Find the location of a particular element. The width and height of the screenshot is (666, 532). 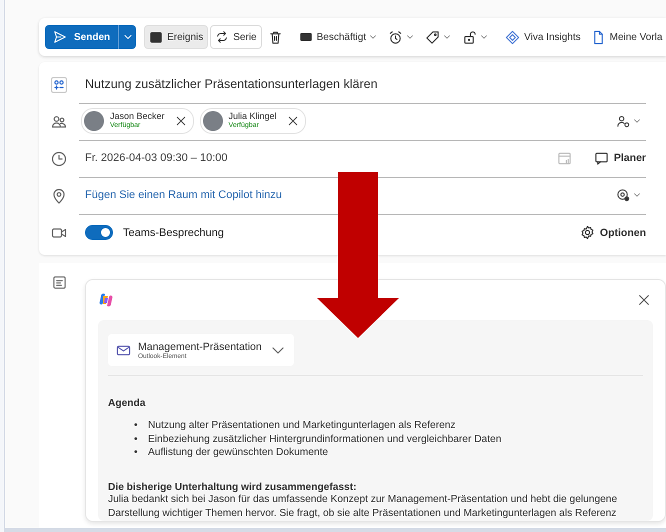

agenda-heading: Agenda is located at coordinates (127, 403).